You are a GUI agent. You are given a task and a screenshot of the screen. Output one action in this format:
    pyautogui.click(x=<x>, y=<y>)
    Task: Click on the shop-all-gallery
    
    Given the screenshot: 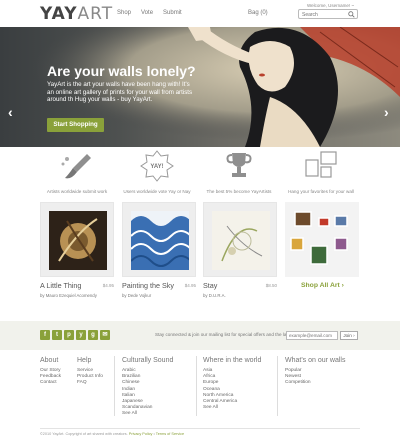 What is the action you would take?
    pyautogui.click(x=322, y=239)
    